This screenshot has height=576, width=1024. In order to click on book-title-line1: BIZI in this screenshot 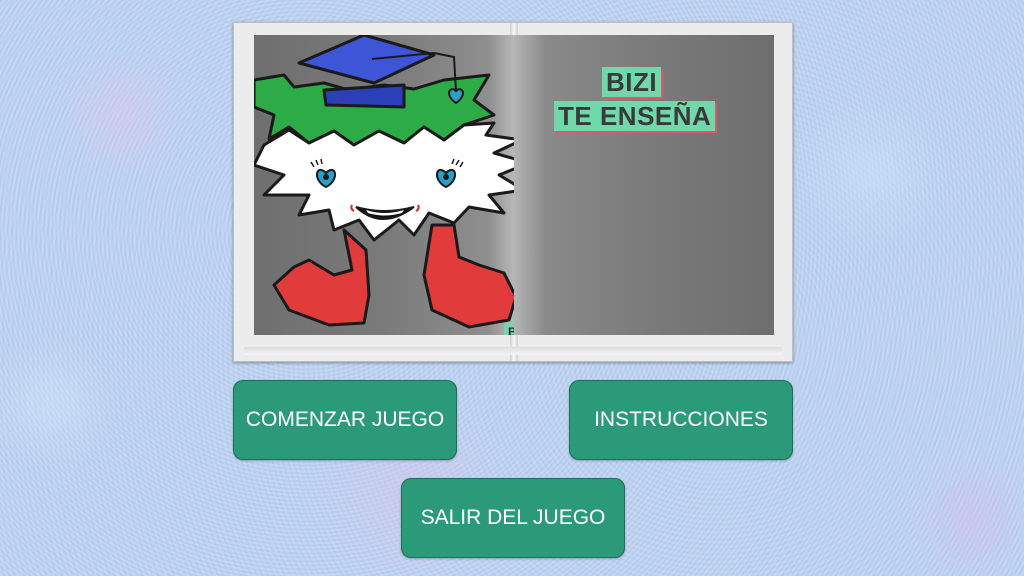, I will do `click(632, 82)`.